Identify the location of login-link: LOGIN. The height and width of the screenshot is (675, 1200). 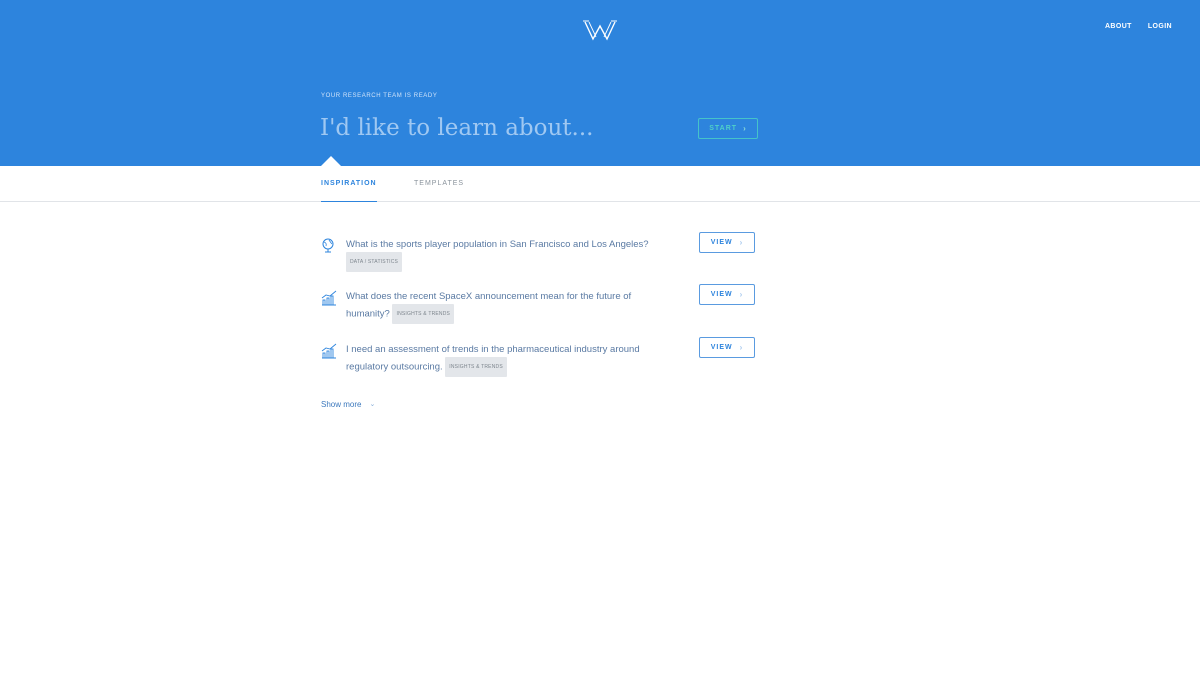
(1160, 26).